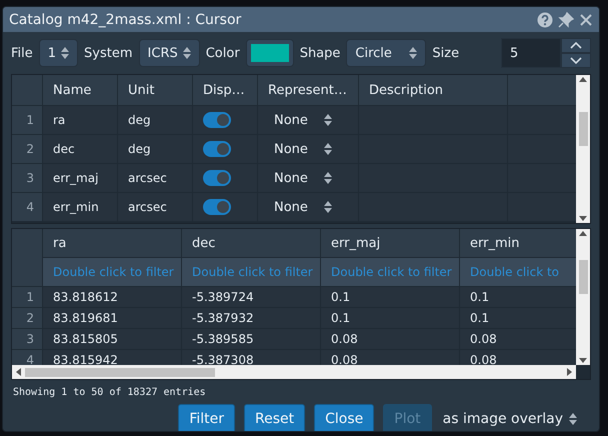 The width and height of the screenshot is (608, 436). Describe the element at coordinates (320, 53) in the screenshot. I see `field-label: Shape` at that location.